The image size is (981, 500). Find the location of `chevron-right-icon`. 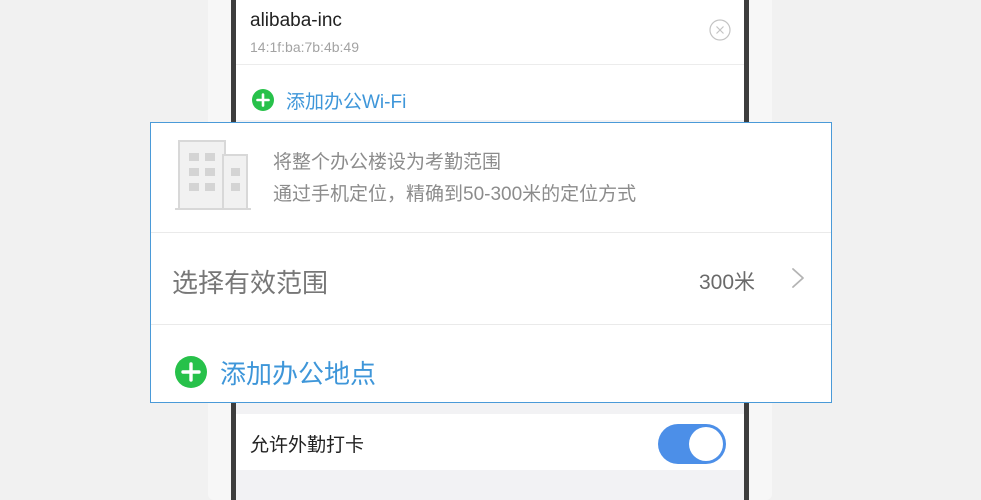

chevron-right-icon is located at coordinates (798, 278).